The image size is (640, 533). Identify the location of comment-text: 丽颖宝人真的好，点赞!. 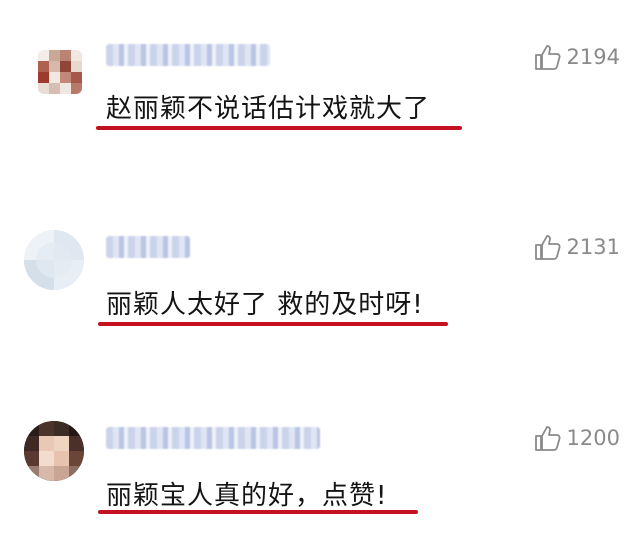
(247, 496).